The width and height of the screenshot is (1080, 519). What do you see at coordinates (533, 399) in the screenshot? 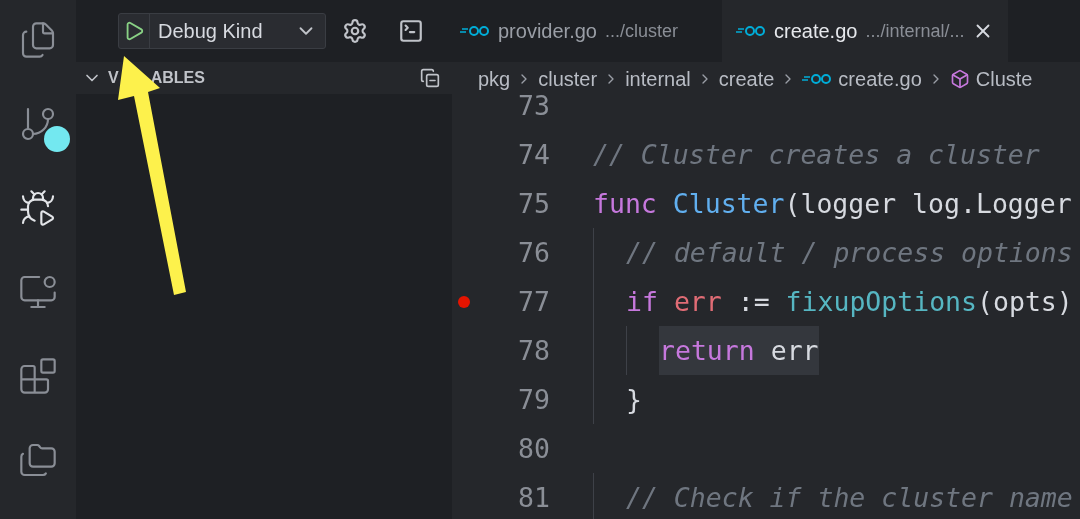
I see `line-number: 79` at bounding box center [533, 399].